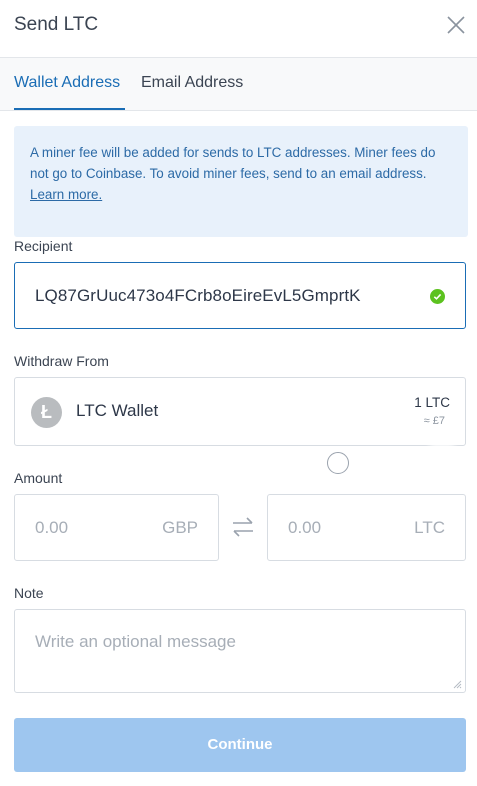 This screenshot has width=477, height=786. I want to click on fiat-amount-value: 0.00, so click(52, 527).